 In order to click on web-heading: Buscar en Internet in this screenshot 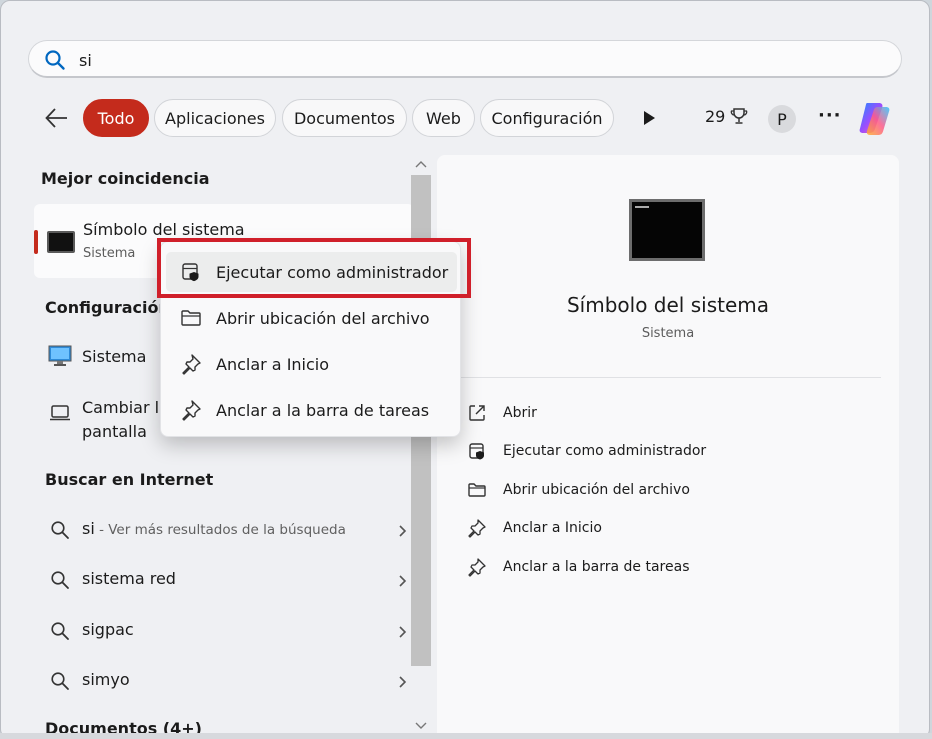, I will do `click(129, 479)`.